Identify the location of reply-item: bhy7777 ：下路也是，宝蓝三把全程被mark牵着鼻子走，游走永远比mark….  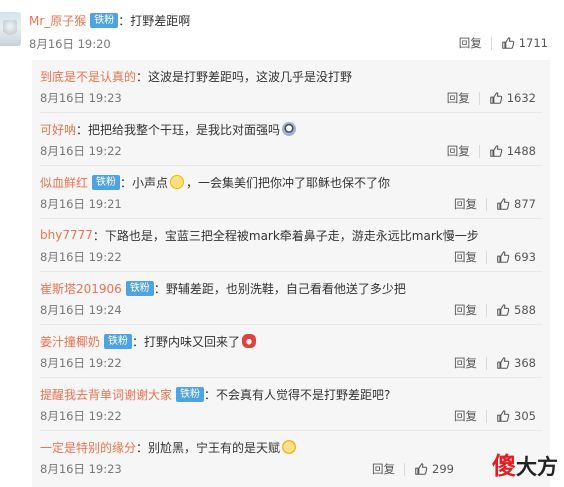
(291, 245).